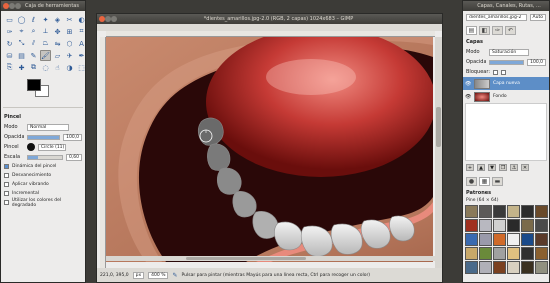  I want to click on tab-layers: ▤, so click(471, 30).